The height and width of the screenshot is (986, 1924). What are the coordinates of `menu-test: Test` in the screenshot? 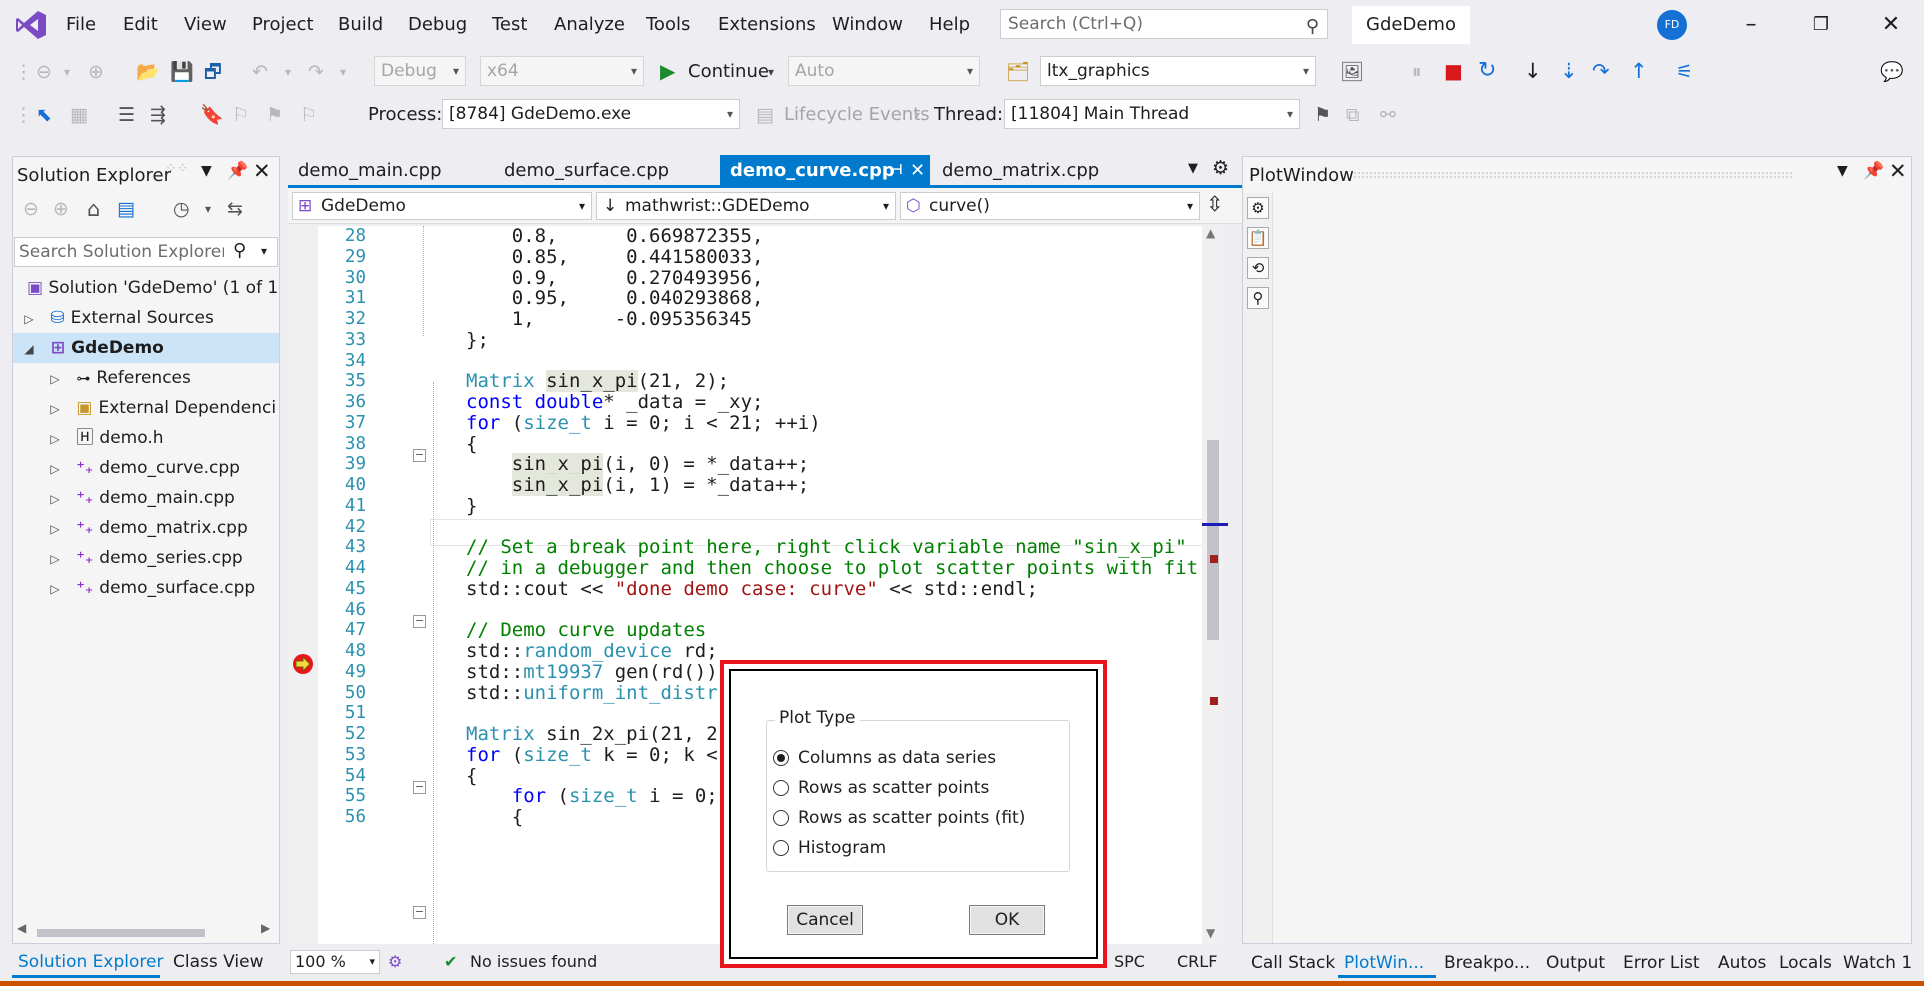 It's located at (509, 24).